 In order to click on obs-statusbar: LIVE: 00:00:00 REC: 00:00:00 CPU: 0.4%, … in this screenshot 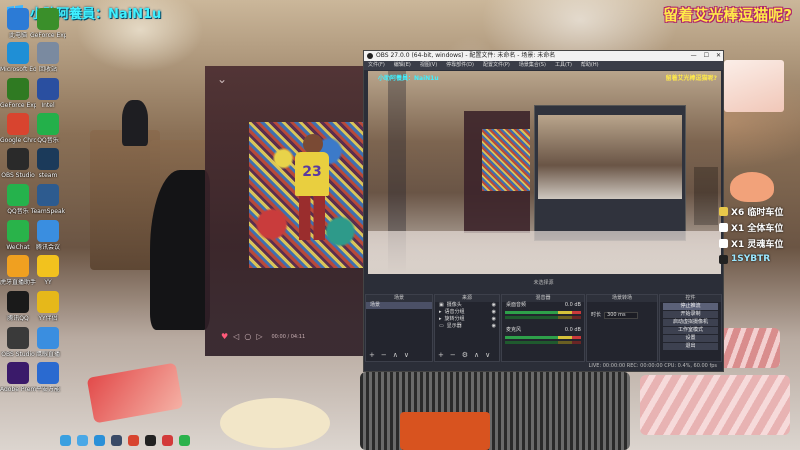, I will do `click(543, 366)`.